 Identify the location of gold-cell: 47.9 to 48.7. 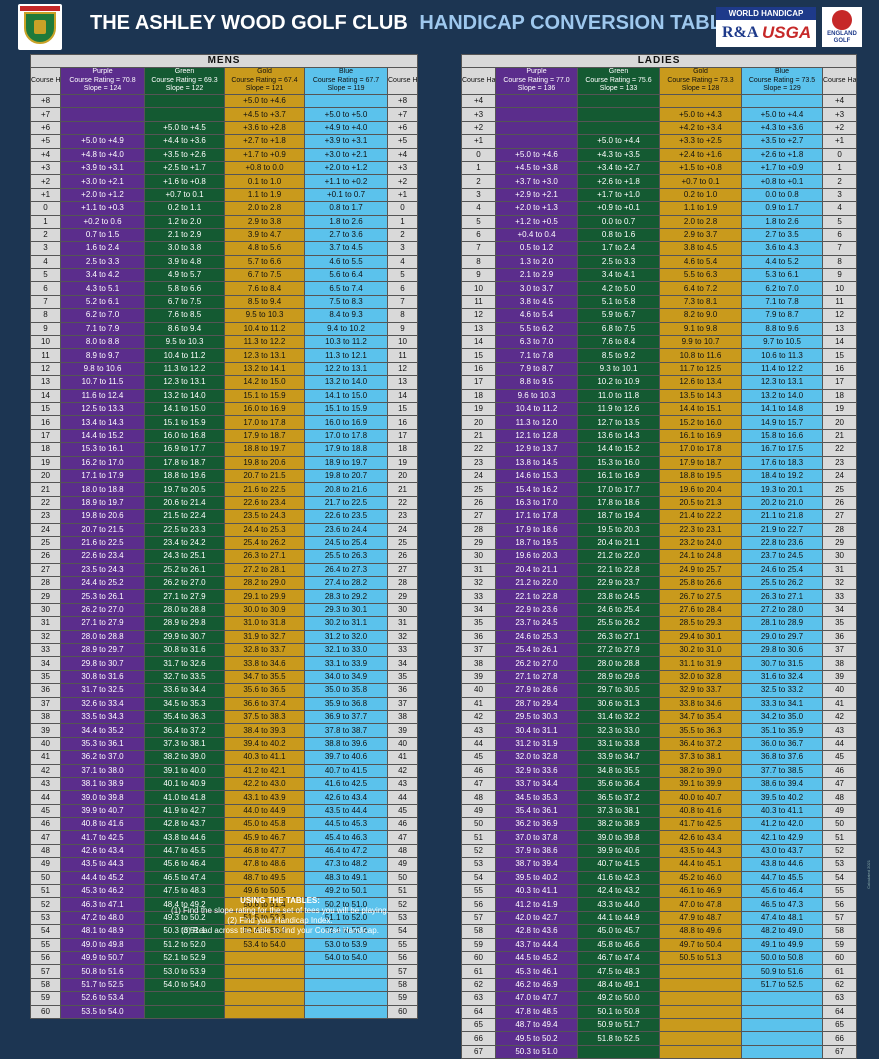
(700, 918).